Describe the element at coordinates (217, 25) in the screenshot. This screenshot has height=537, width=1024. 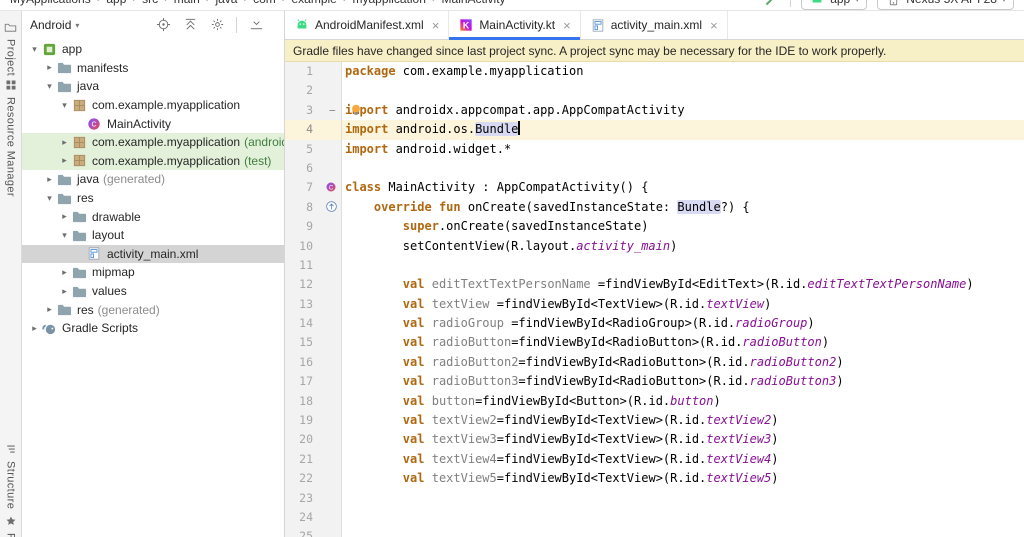
I see `gear-icon` at that location.